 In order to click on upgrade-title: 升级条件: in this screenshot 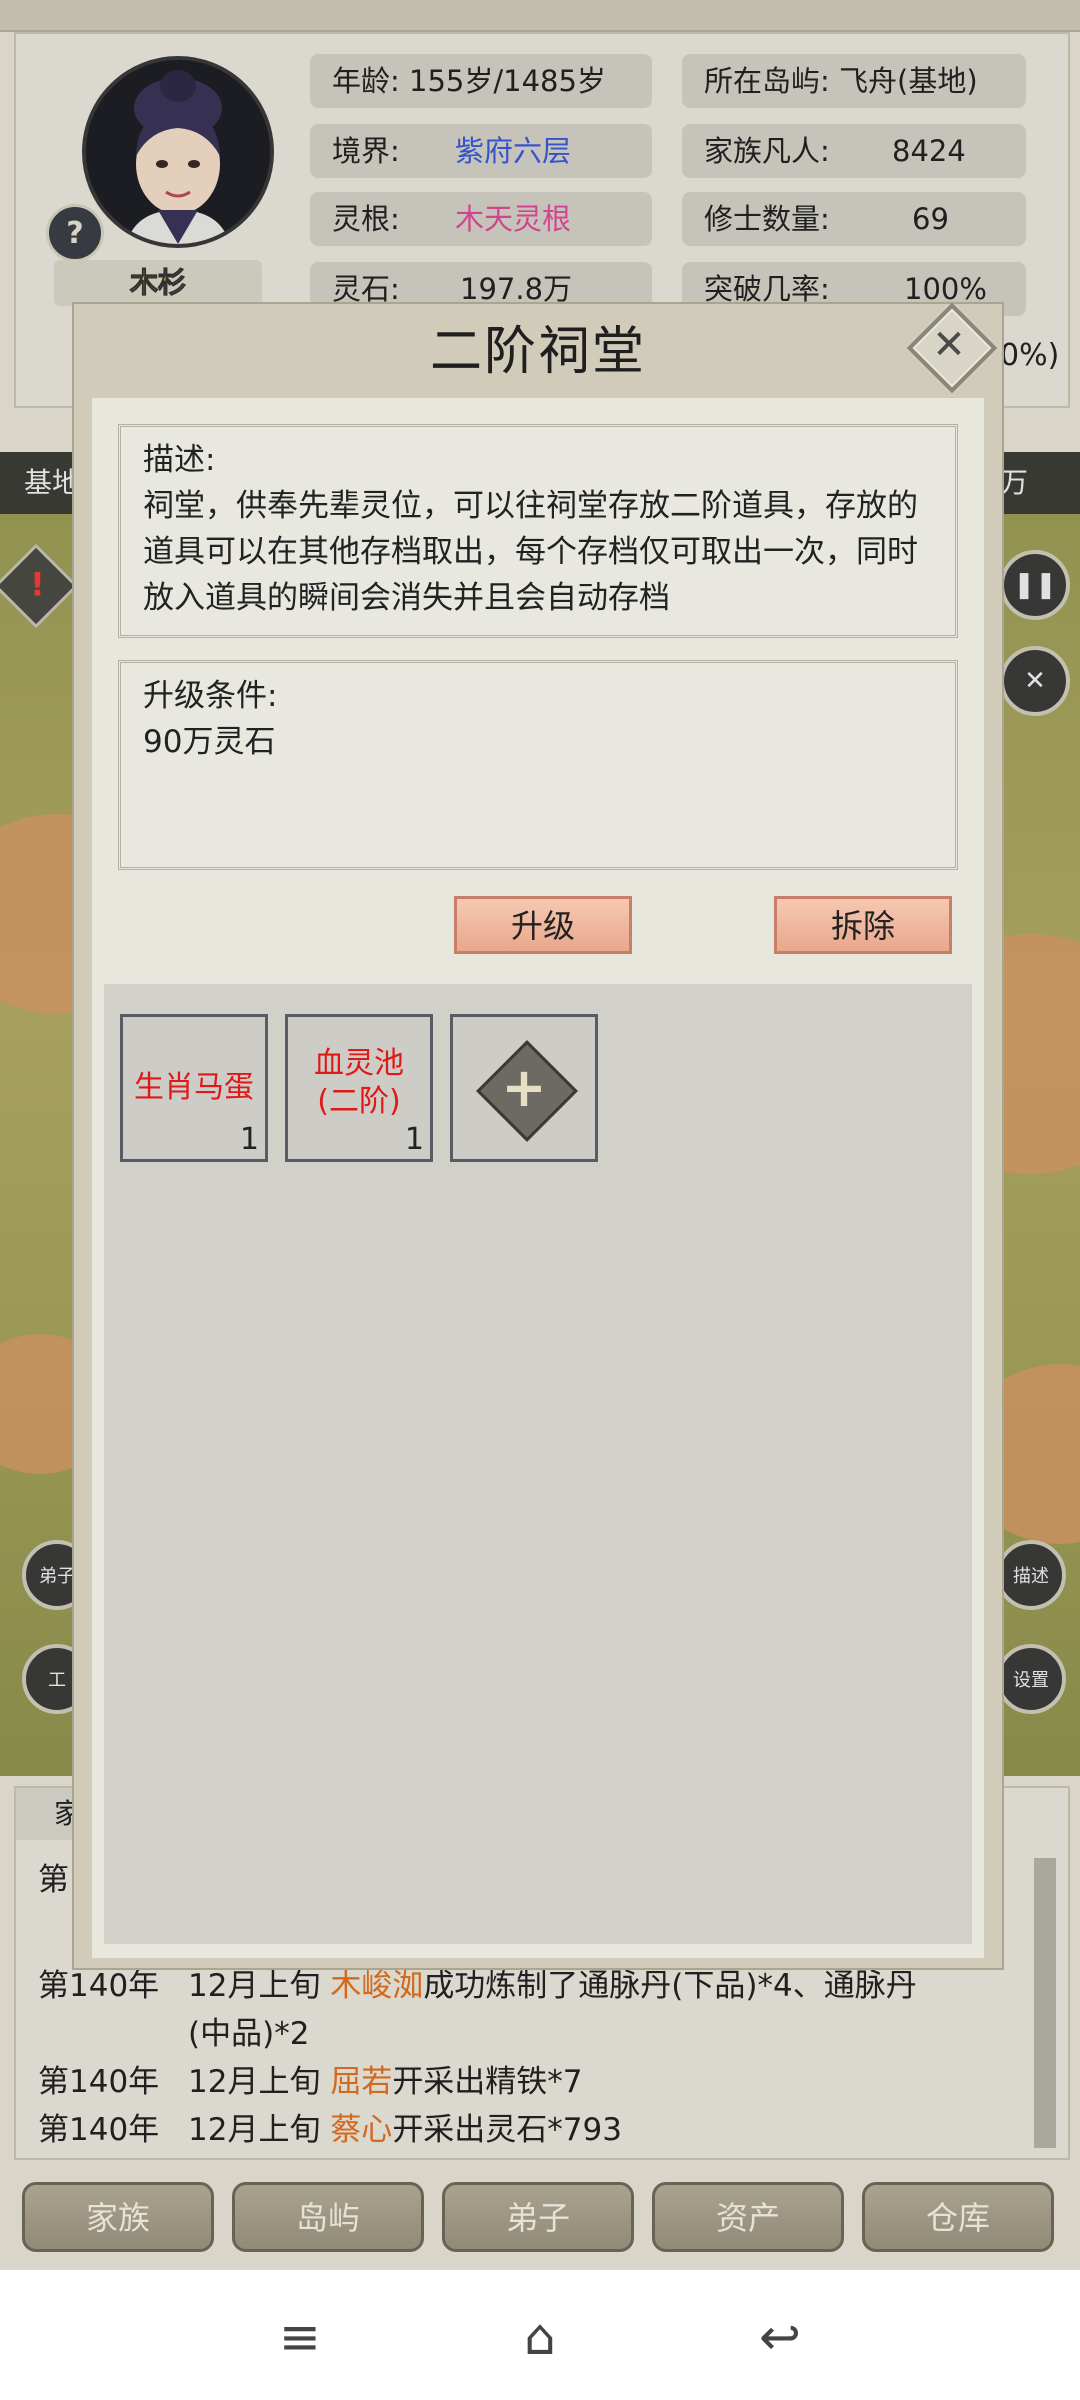, I will do `click(210, 696)`.